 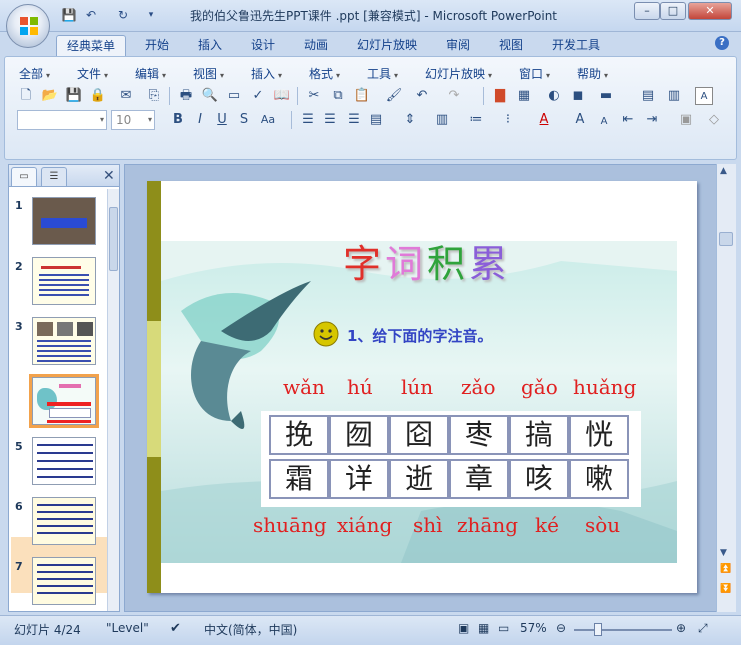 What do you see at coordinates (604, 122) in the screenshot?
I see `shrink-font-icon: A` at bounding box center [604, 122].